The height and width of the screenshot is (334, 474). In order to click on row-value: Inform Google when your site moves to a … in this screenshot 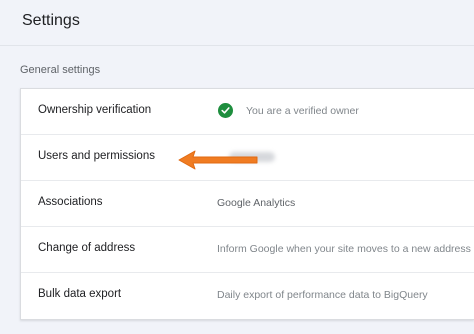, I will do `click(344, 249)`.